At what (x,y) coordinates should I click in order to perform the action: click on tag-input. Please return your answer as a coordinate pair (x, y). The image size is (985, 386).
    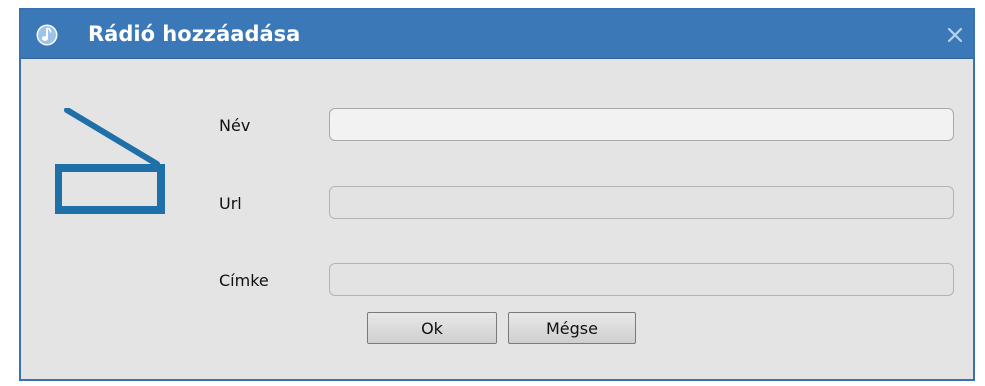
    Looking at the image, I should click on (641, 279).